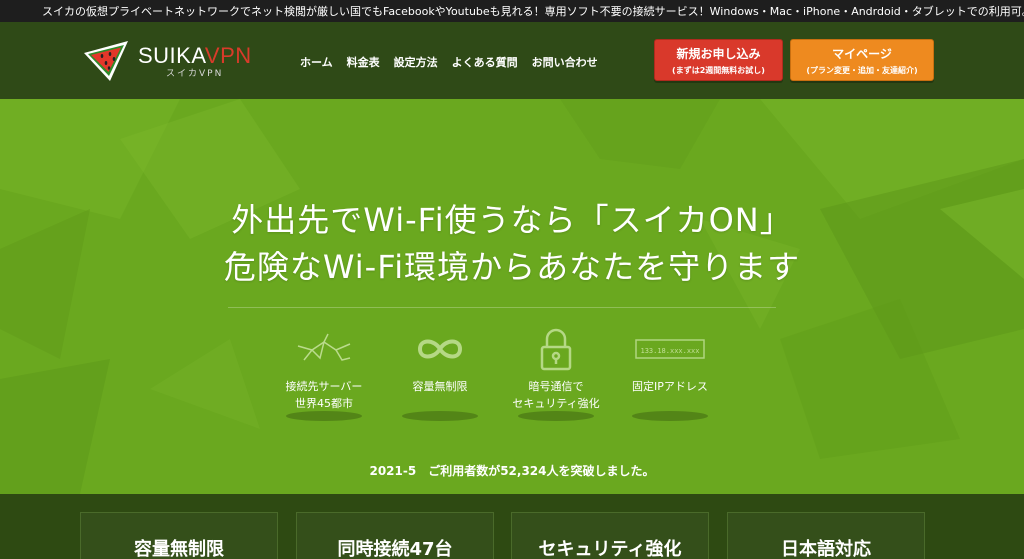  Describe the element at coordinates (363, 62) in the screenshot. I see `nav-pricing: 料金表` at that location.